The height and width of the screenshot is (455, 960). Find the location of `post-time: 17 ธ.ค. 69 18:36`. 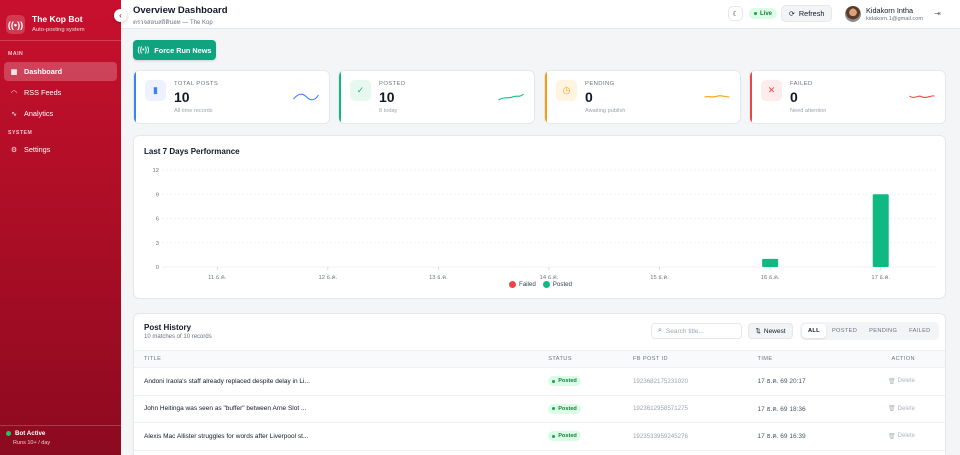

post-time: 17 ธ.ค. 69 18:36 is located at coordinates (813, 409).